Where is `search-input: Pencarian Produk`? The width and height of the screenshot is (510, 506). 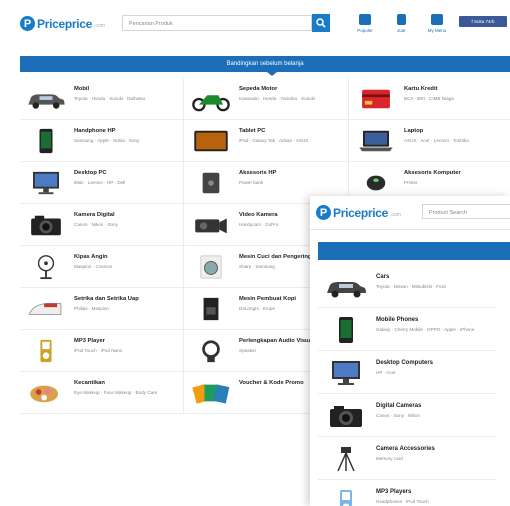 search-input: Pencarian Produk is located at coordinates (217, 23).